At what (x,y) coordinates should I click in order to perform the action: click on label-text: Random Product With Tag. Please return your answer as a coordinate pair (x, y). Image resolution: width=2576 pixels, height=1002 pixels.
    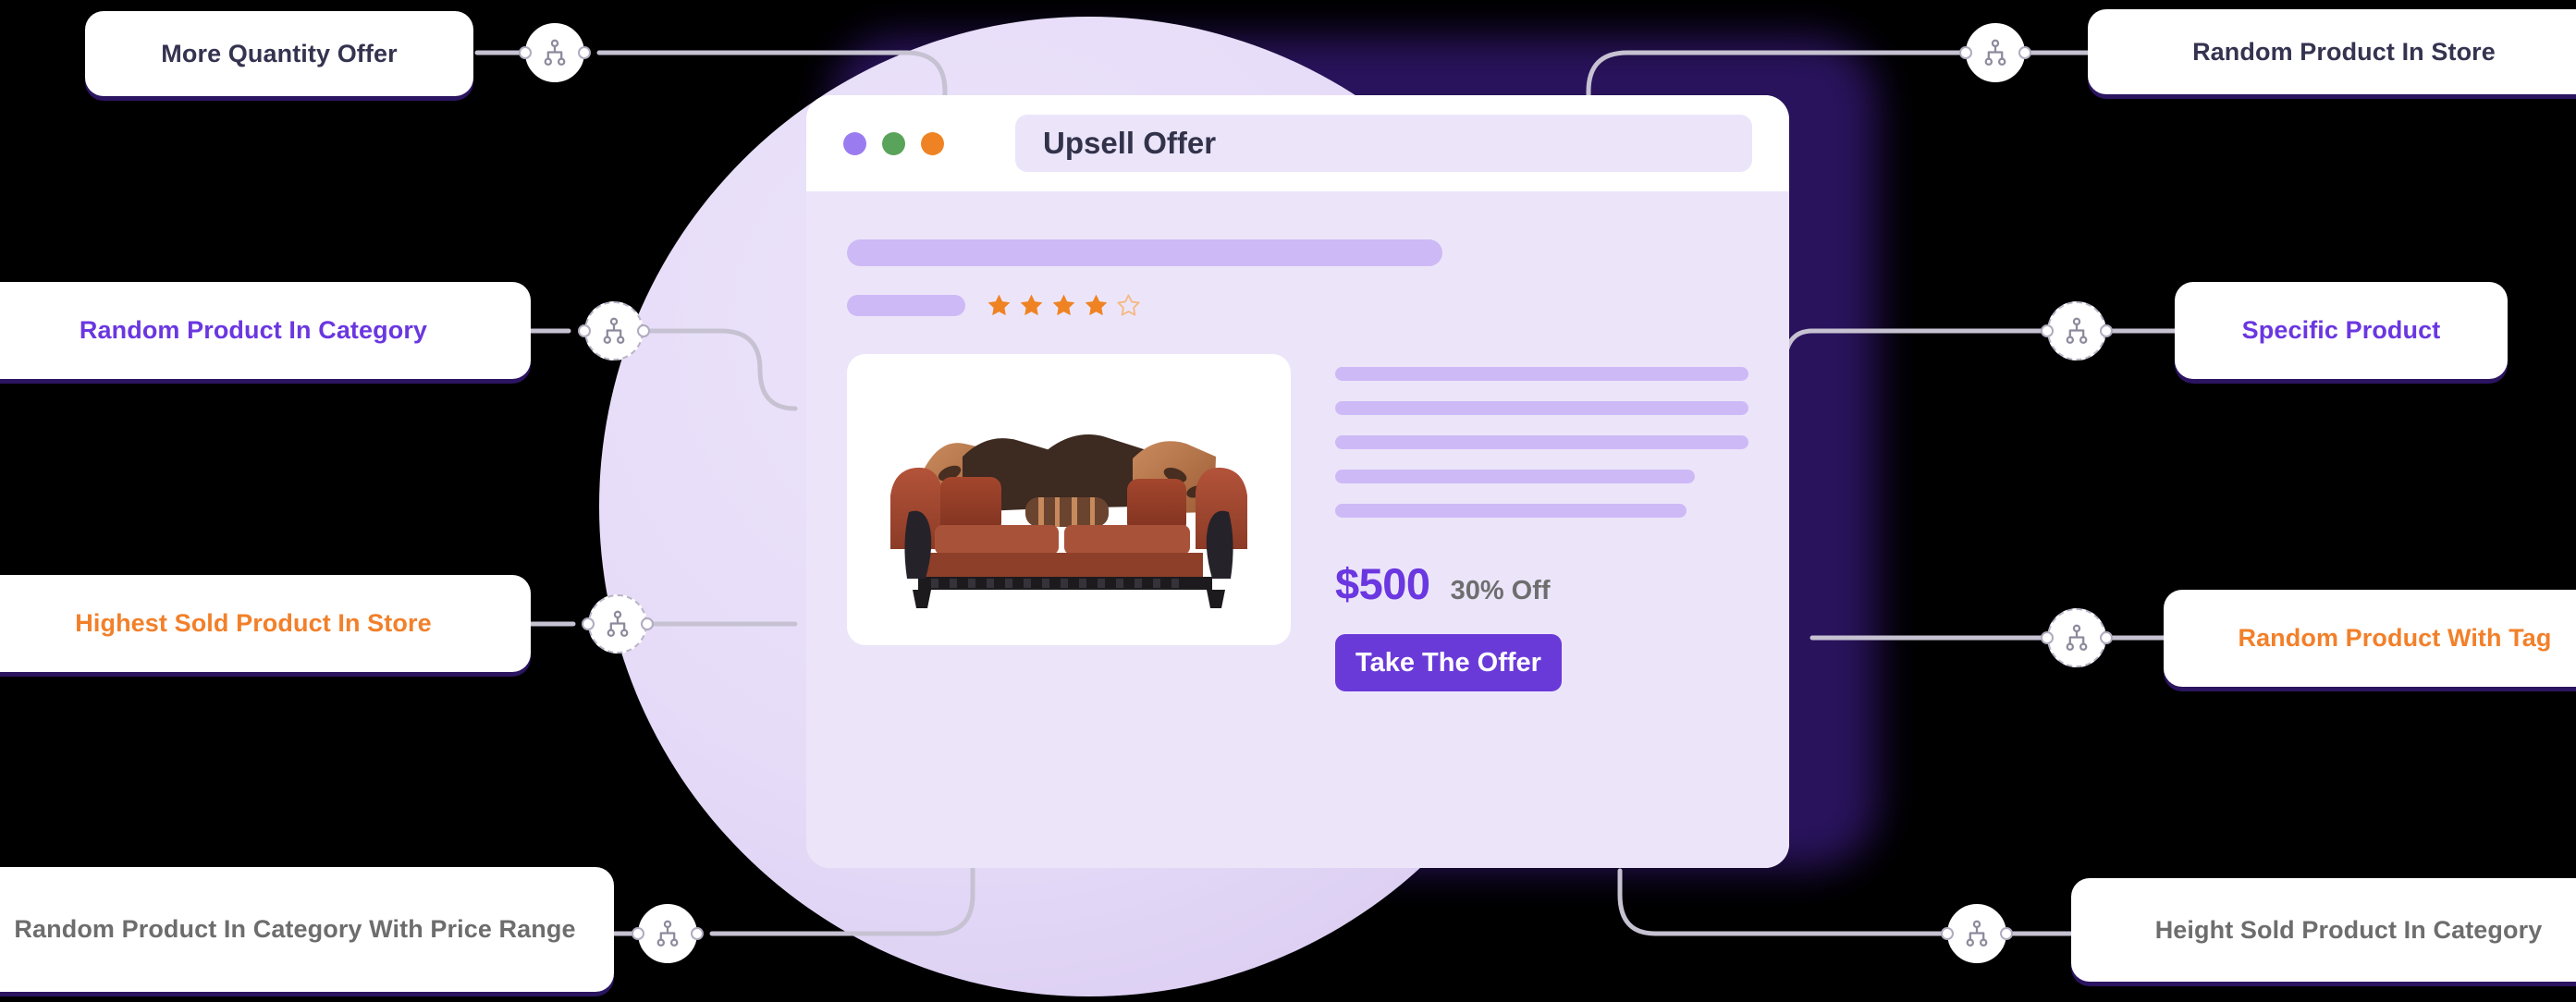
    Looking at the image, I should click on (2395, 638).